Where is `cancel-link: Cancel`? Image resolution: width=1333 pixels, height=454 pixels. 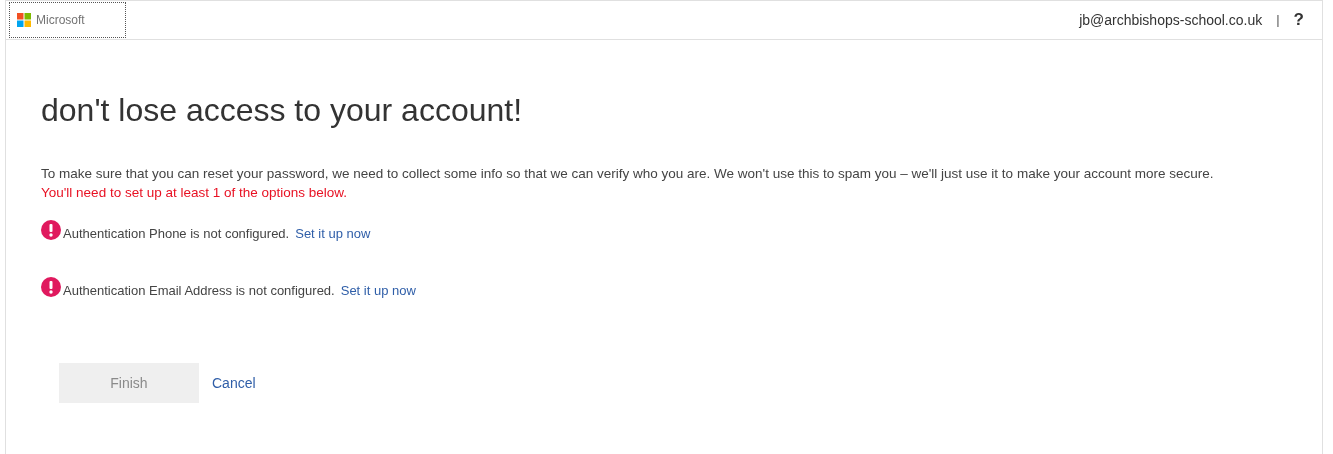
cancel-link: Cancel is located at coordinates (234, 383).